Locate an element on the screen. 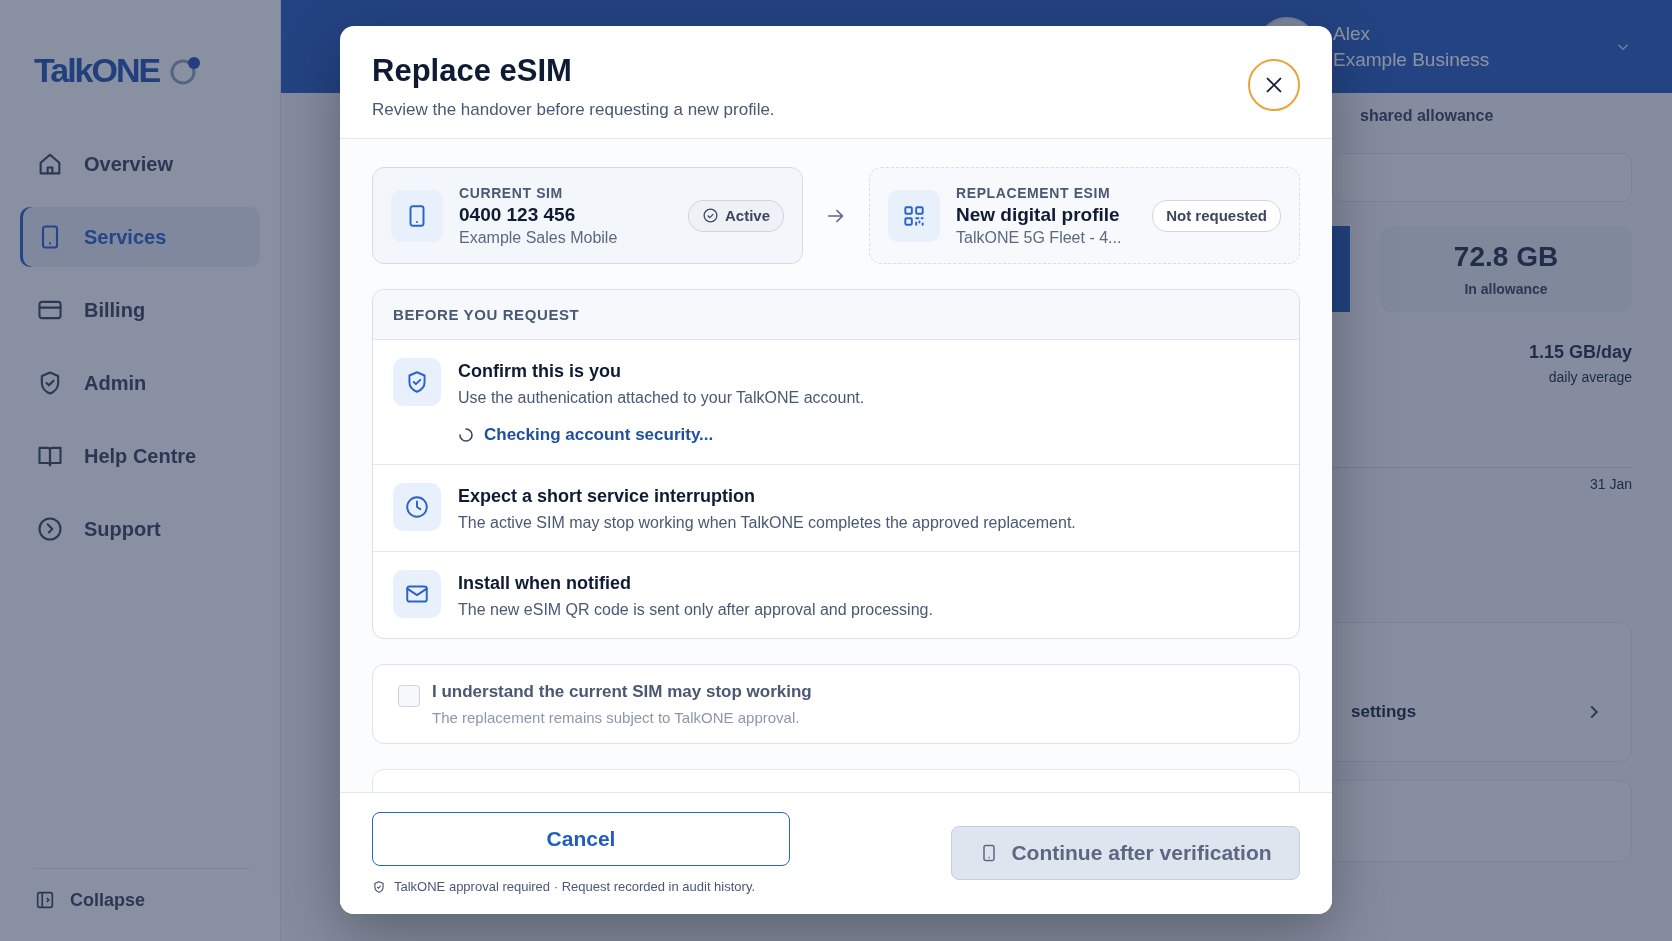 This screenshot has height=941, width=1672. nav-item: Admin is located at coordinates (140, 383).